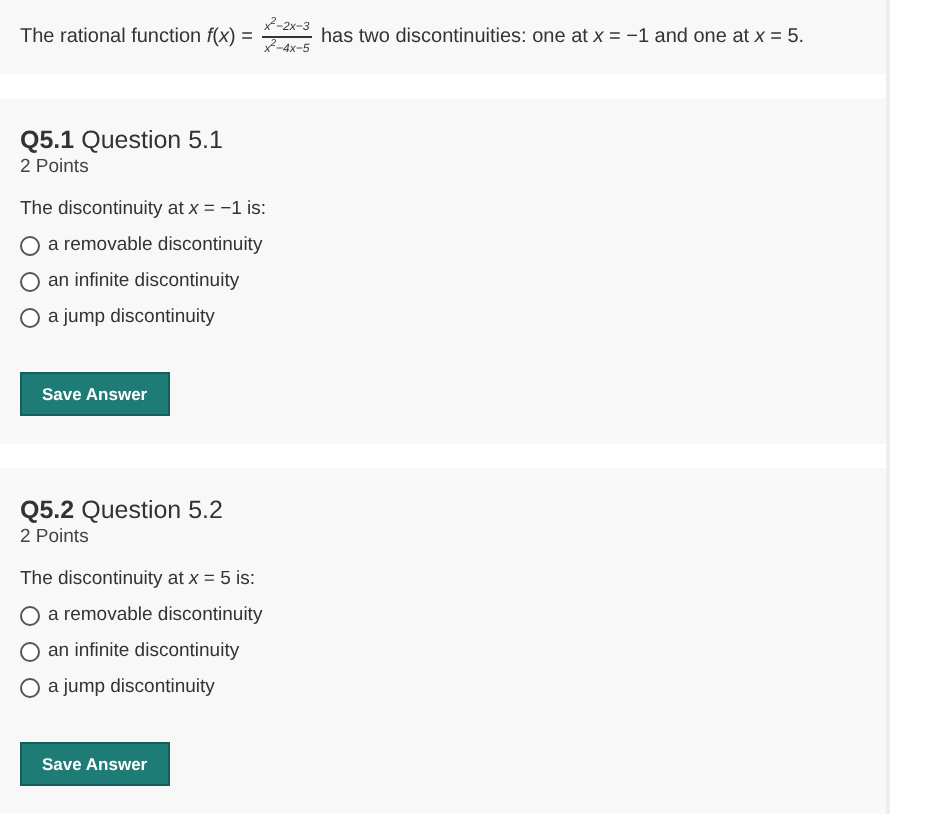 The image size is (948, 820). Describe the element at coordinates (143, 209) in the screenshot. I see `question-prompt: The discontinuity at x = −1 is:` at that location.